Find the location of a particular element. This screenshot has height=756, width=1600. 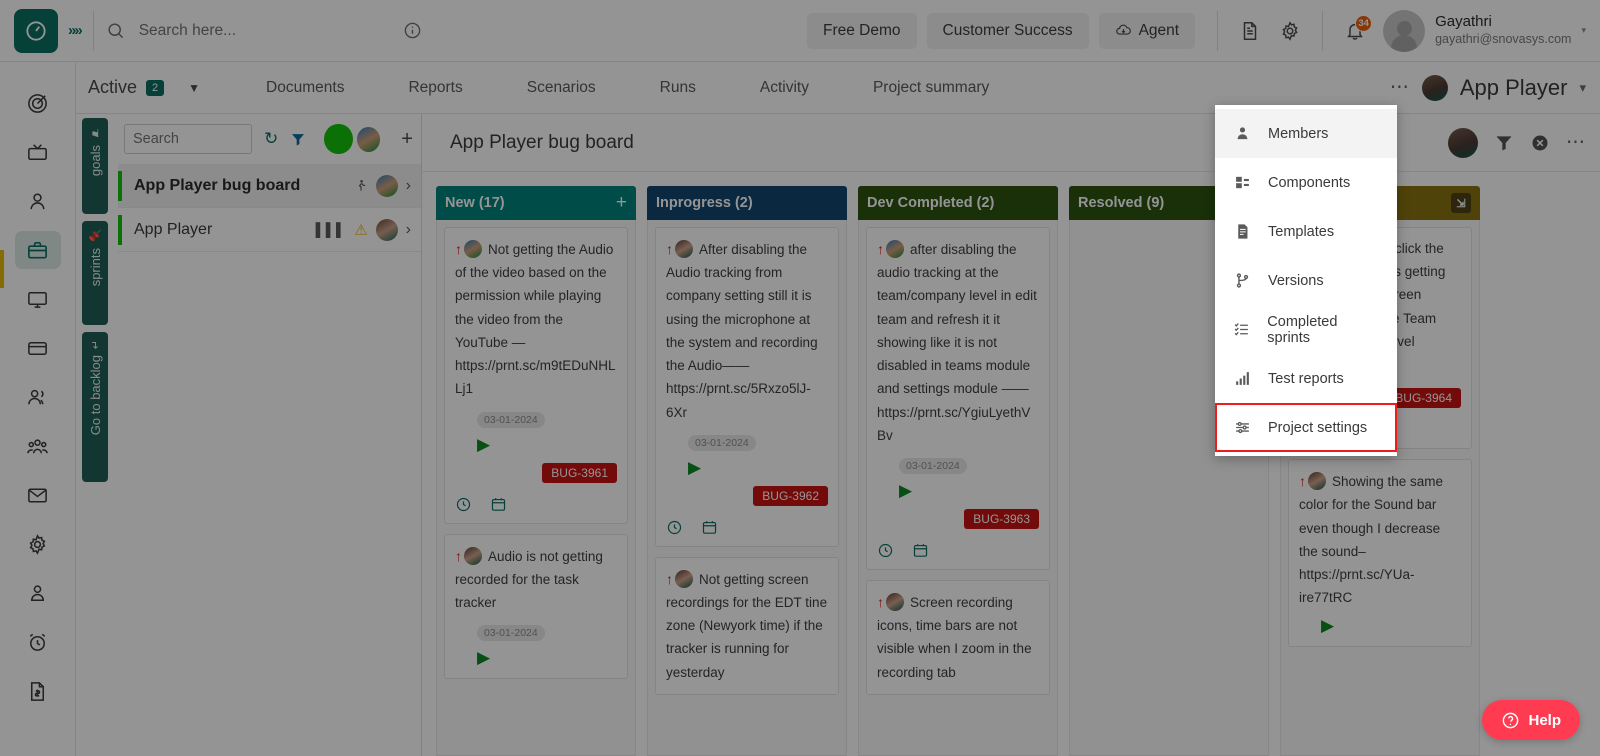

row-avatar is located at coordinates (386, 185).